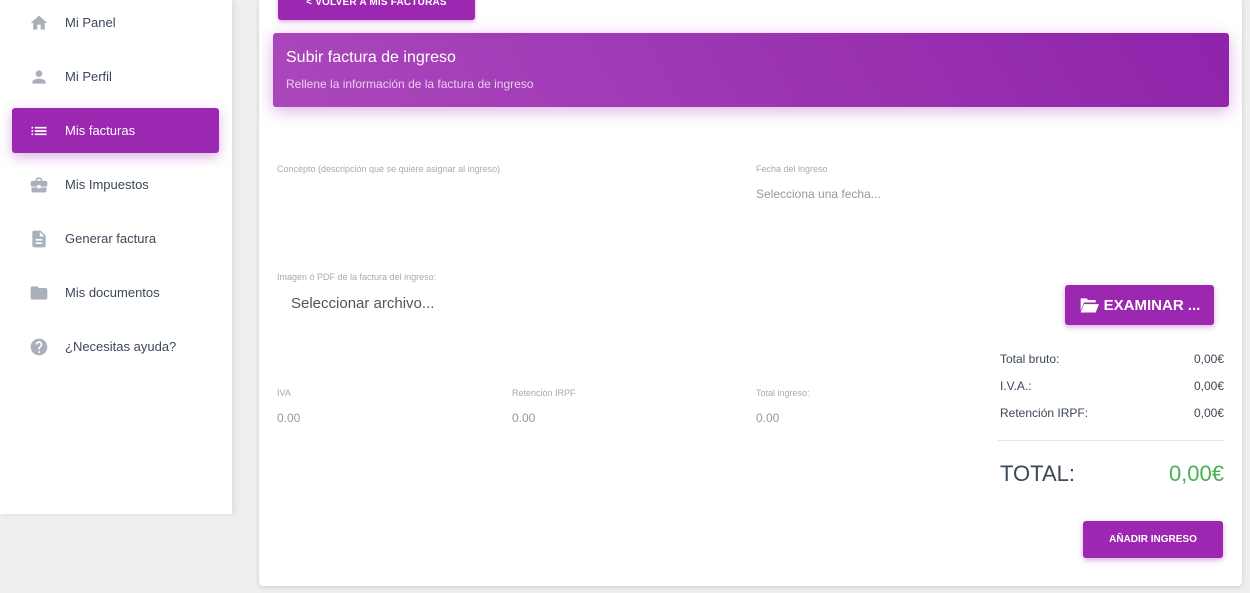  What do you see at coordinates (1196, 473) in the screenshot?
I see `total-value: 0,00€` at bounding box center [1196, 473].